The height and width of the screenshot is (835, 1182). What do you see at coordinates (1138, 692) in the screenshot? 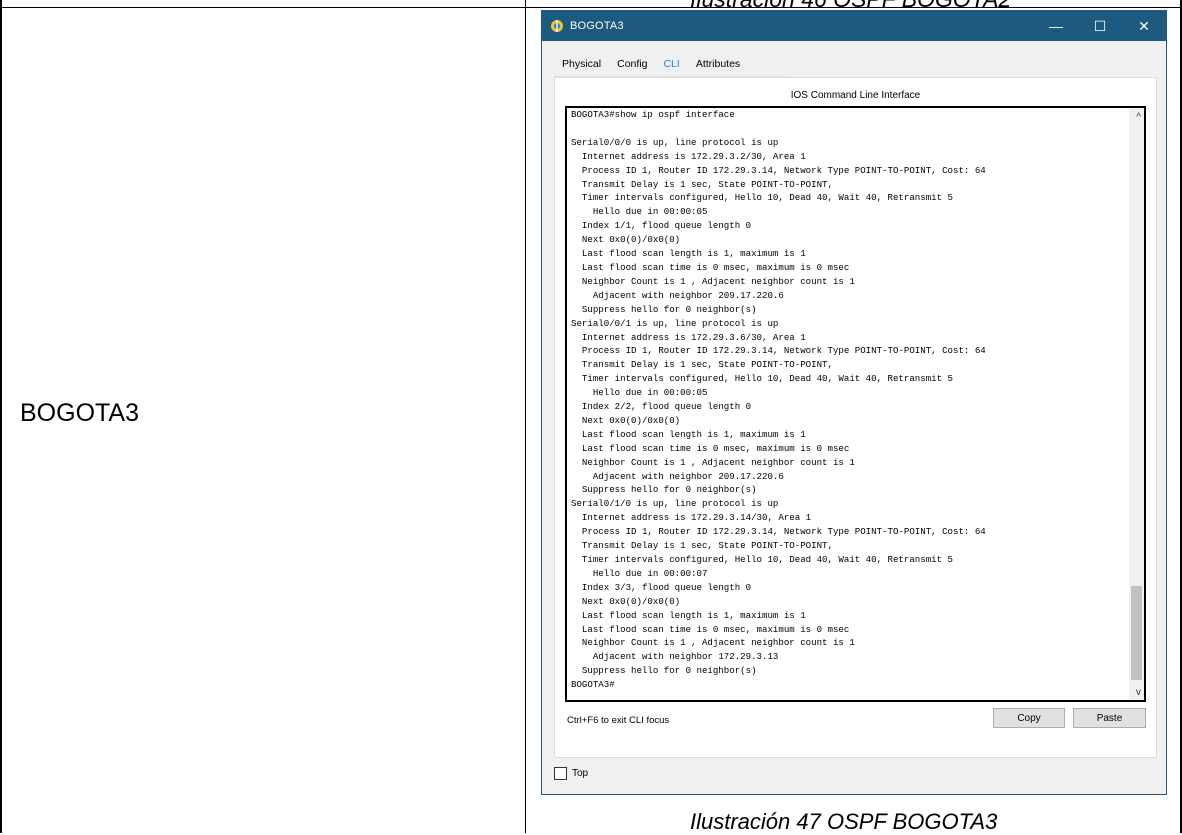
I see `scroll-down-icon: v` at bounding box center [1138, 692].